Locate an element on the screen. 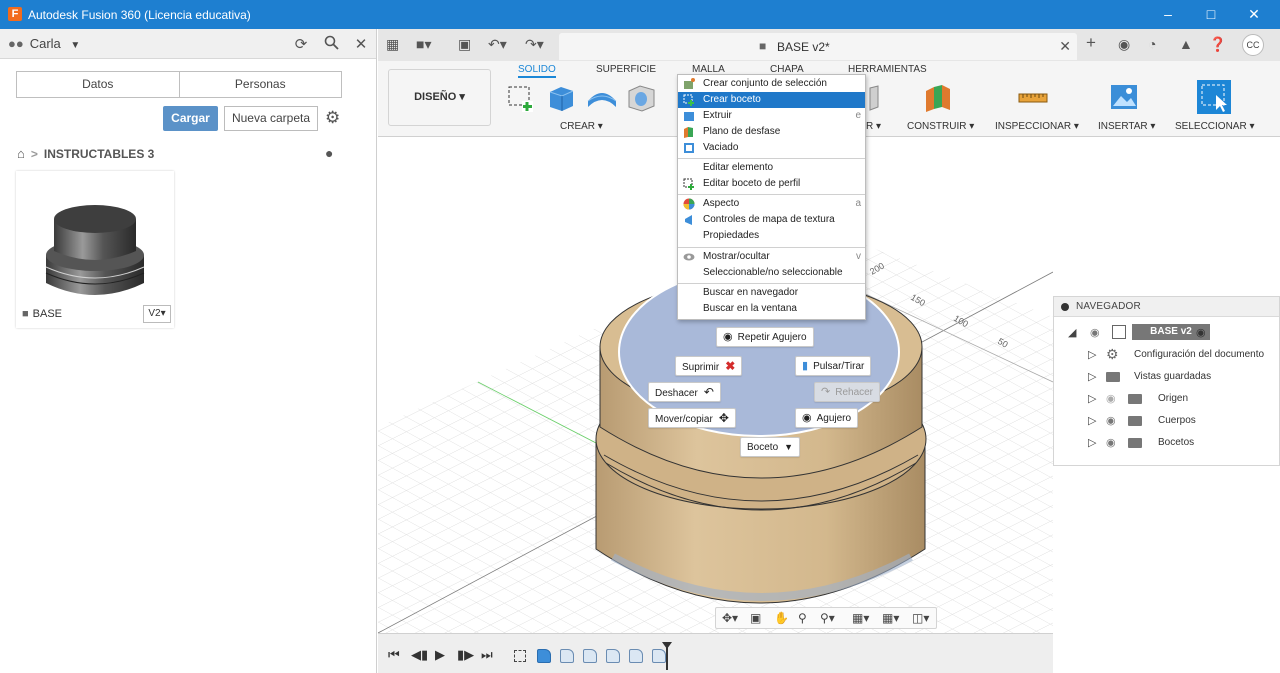 The height and width of the screenshot is (673, 1280). grid-settings-icon: ▦▾ is located at coordinates (890, 618).